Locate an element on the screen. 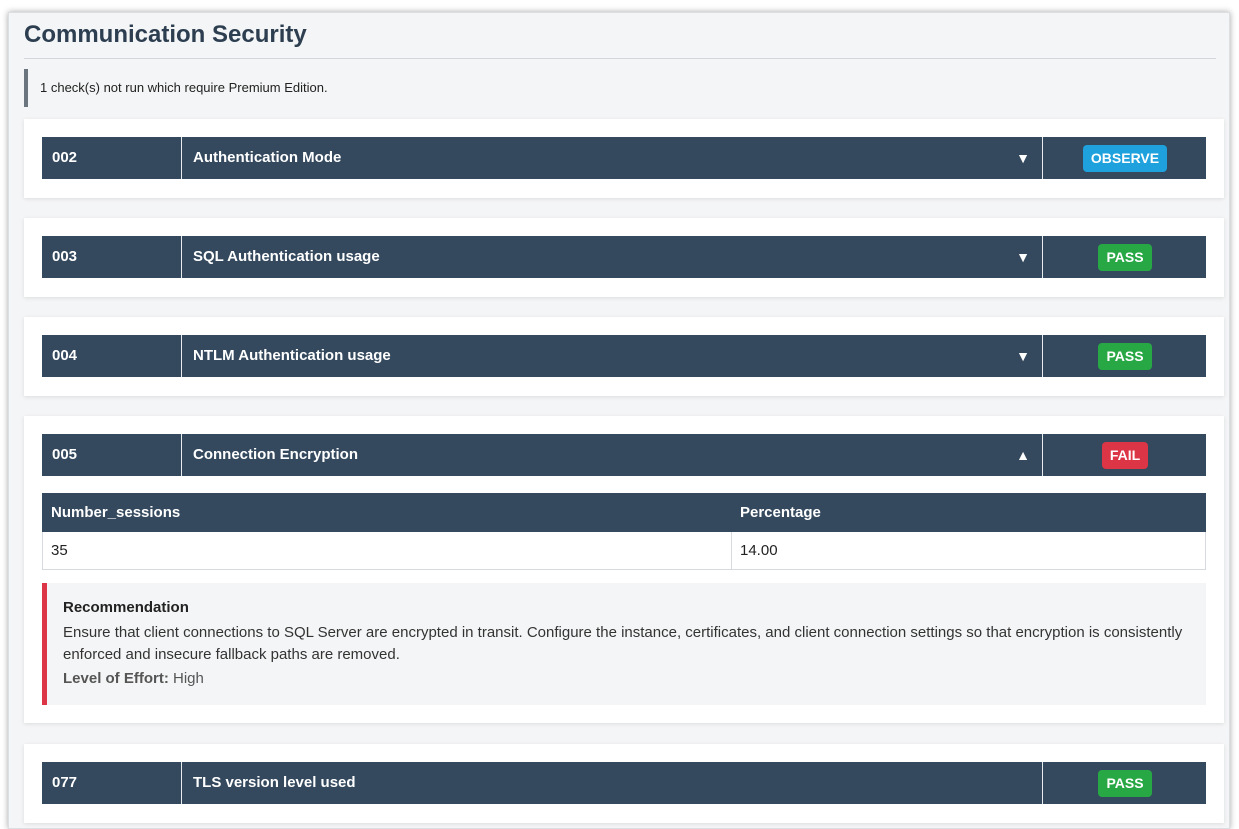  check-header-002: 002 Authentication Mode ▼ OBSERVE is located at coordinates (624, 158).